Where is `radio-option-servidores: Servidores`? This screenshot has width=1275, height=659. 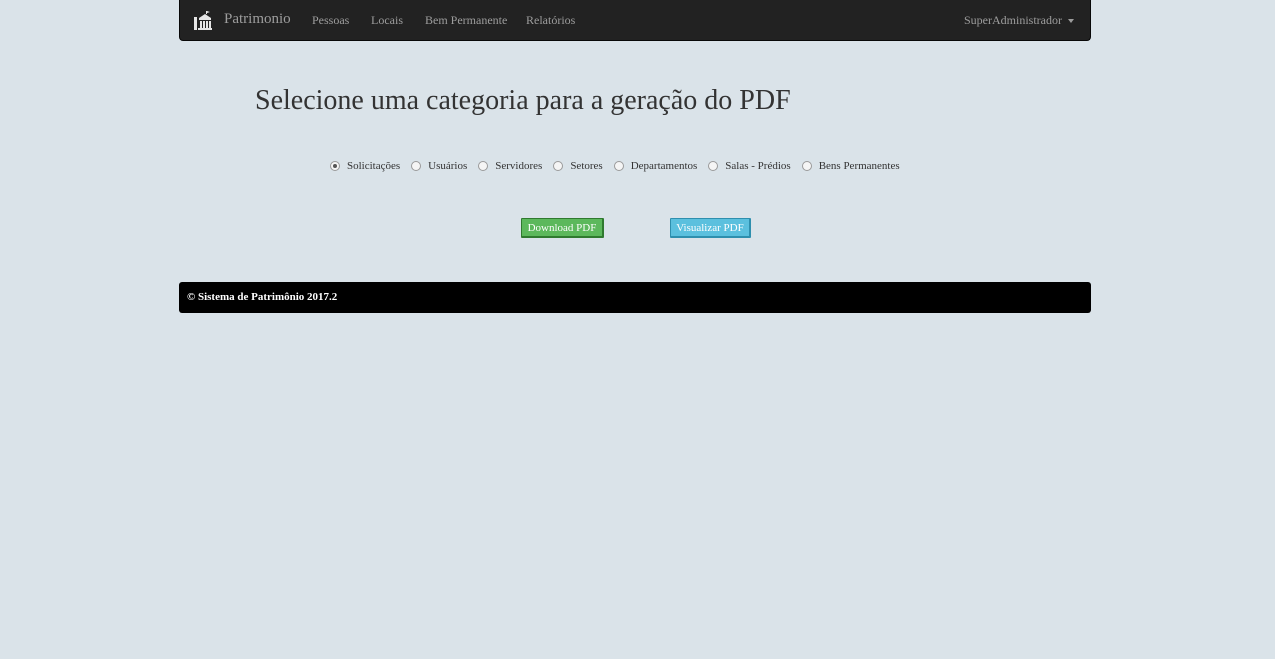 radio-option-servidores: Servidores is located at coordinates (515, 166).